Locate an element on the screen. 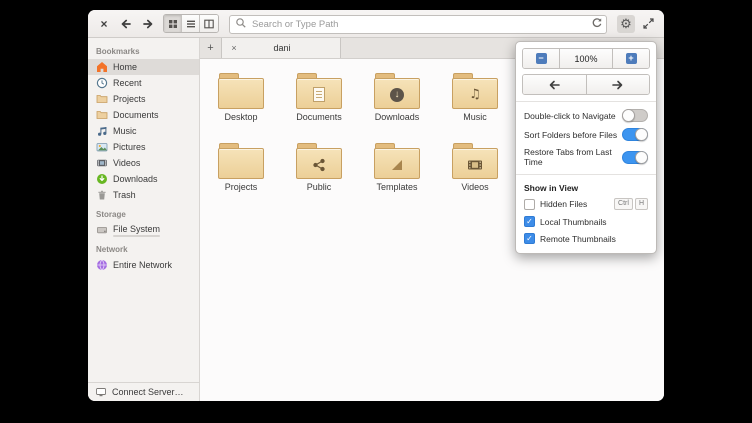 Image resolution: width=752 pixels, height=423 pixels. folder-videos-icon is located at coordinates (475, 161).